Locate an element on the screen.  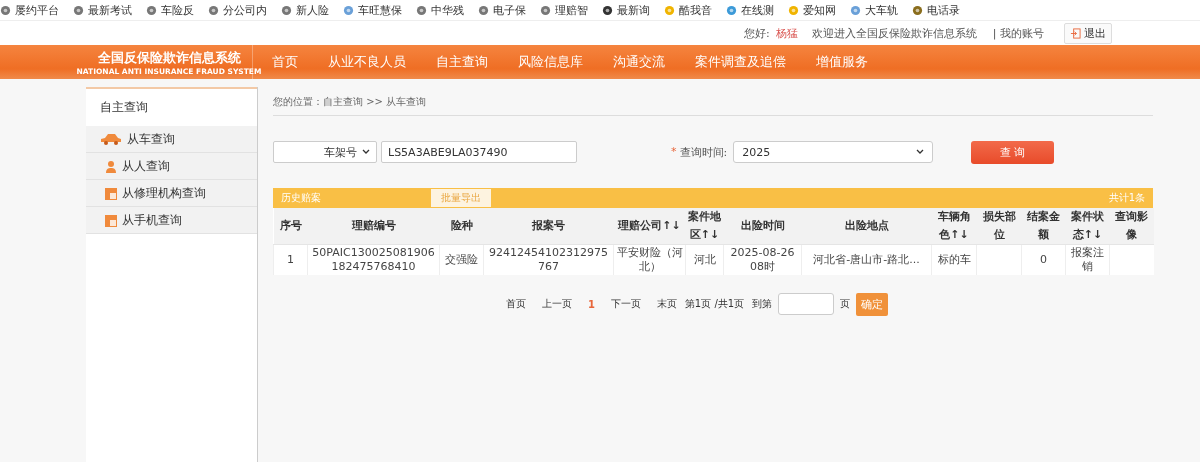
table-cell: 报案注销 is located at coordinates (1087, 259).